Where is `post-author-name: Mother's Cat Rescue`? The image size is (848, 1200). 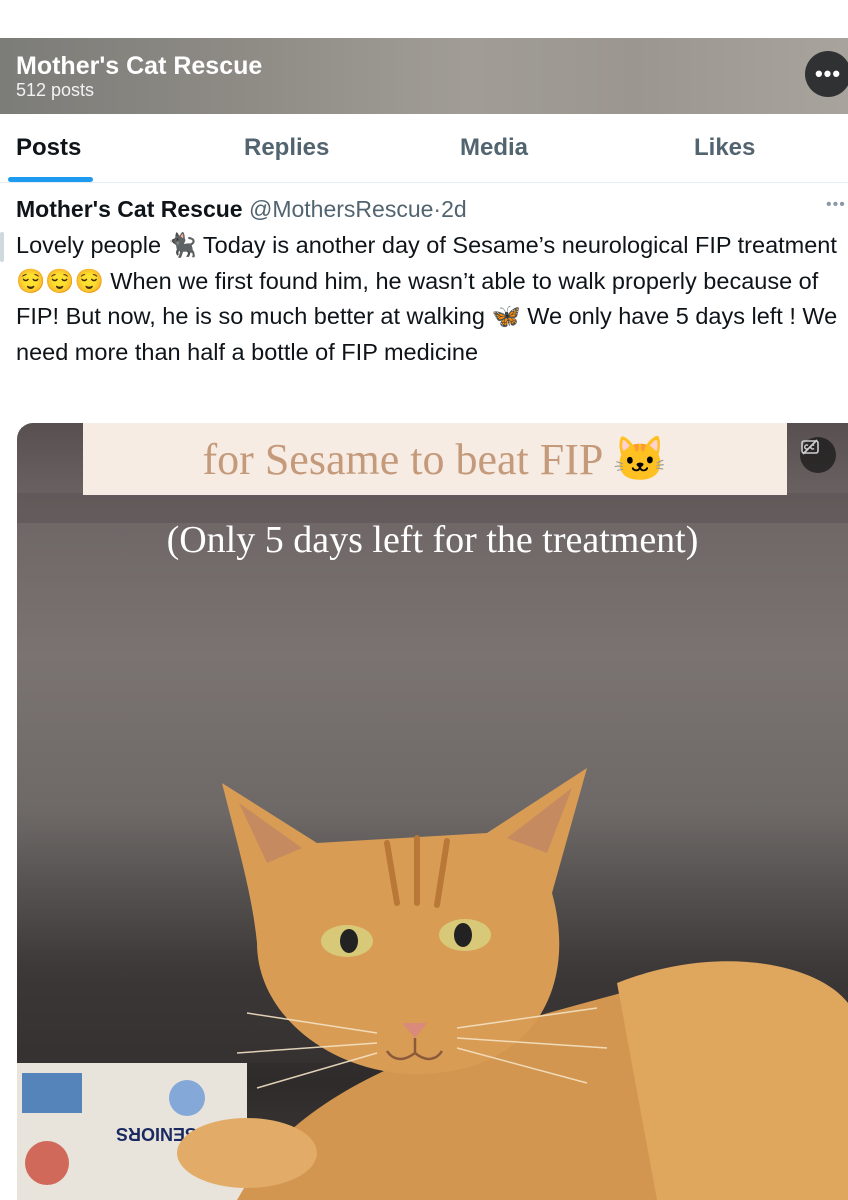 post-author-name: Mother's Cat Rescue is located at coordinates (129, 209).